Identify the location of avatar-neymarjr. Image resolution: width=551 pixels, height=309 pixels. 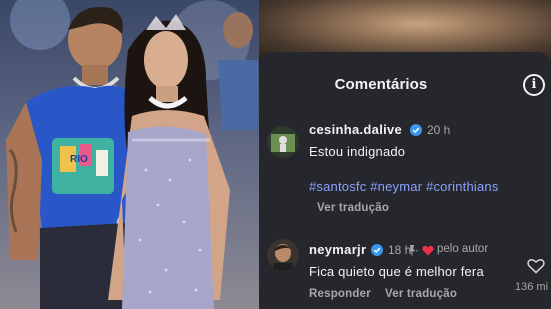
(283, 255).